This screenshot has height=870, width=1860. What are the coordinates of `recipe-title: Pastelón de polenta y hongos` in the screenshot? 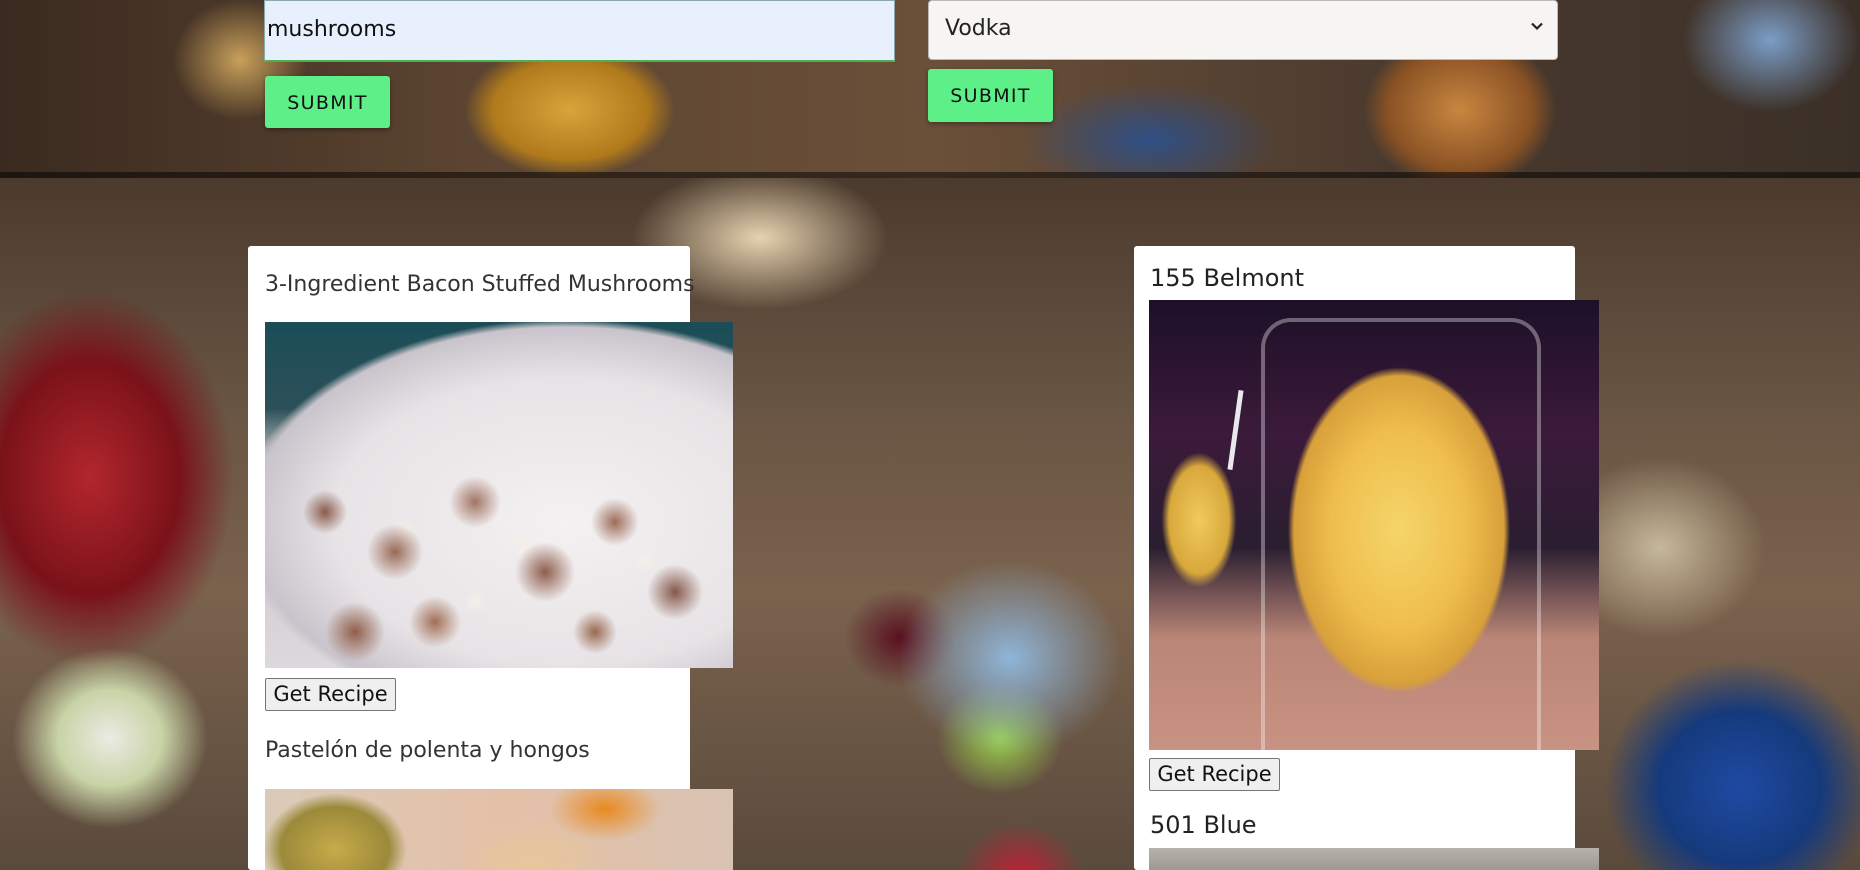 It's located at (427, 750).